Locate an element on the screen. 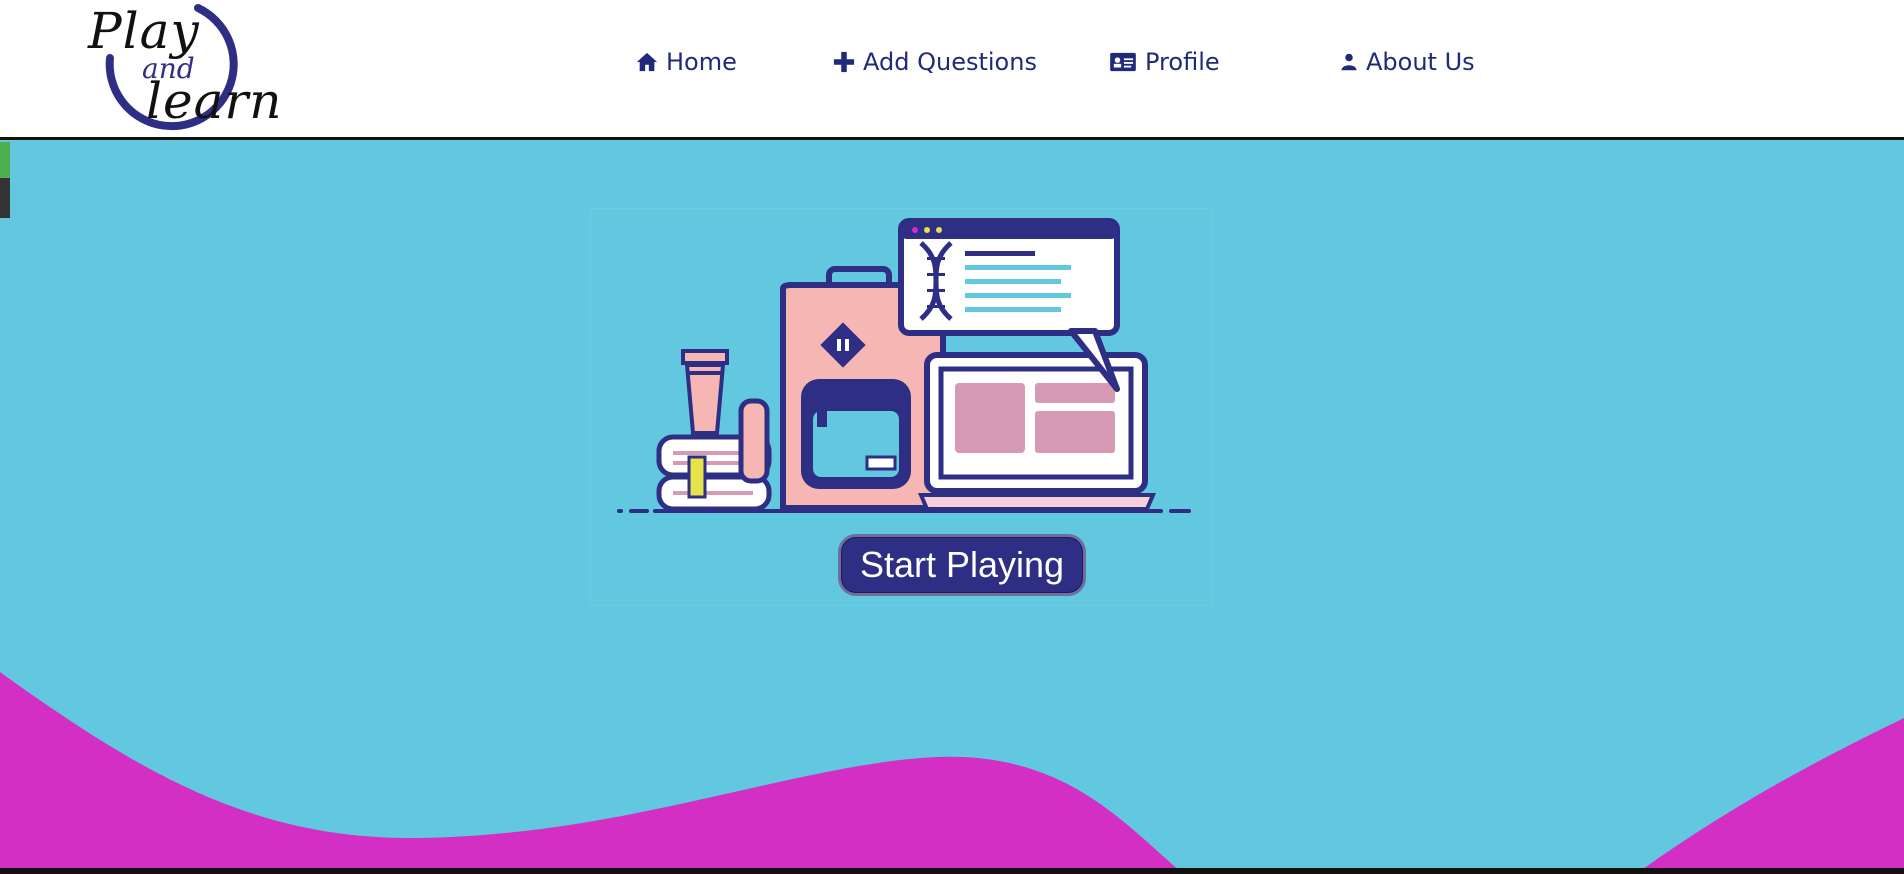 The width and height of the screenshot is (1904, 874). logo-learn-text: learn is located at coordinates (214, 101).